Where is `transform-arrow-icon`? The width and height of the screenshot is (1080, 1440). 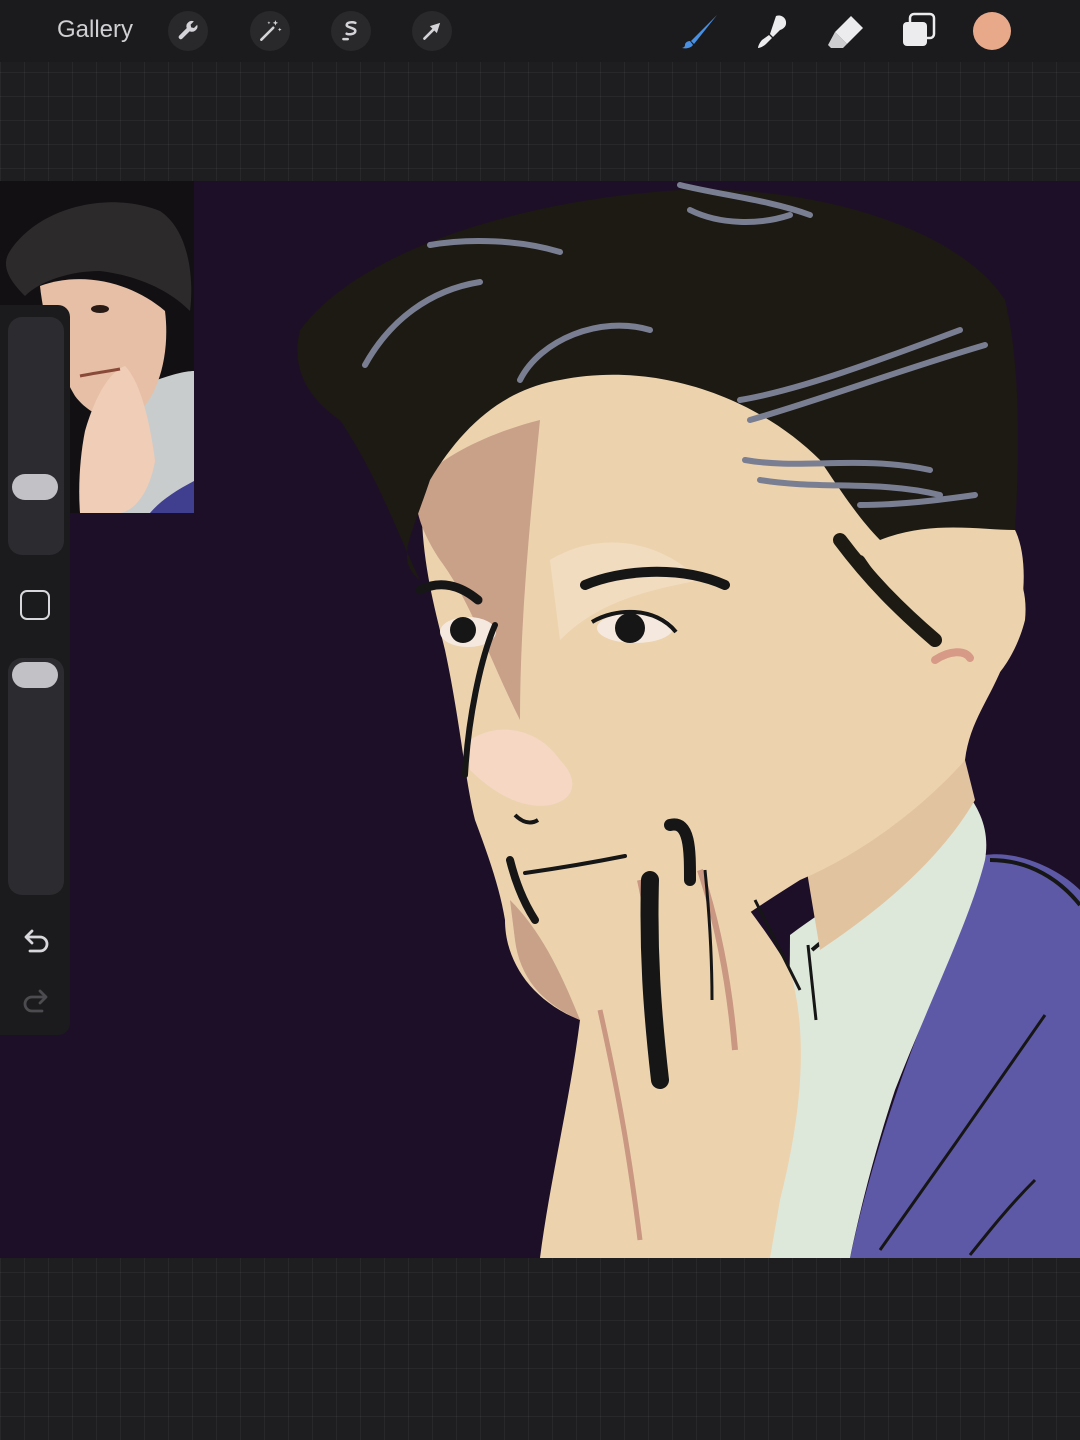
transform-arrow-icon is located at coordinates (432, 31).